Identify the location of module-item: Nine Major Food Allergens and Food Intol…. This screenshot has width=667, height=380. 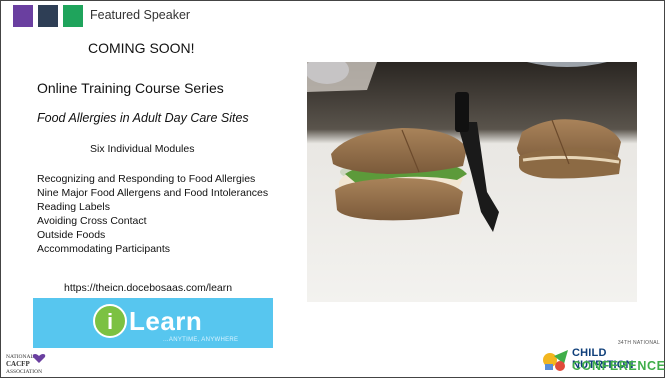
(153, 193).